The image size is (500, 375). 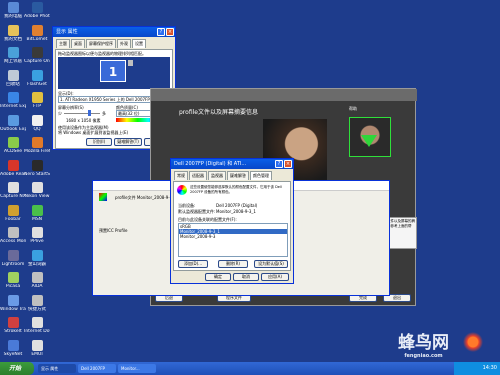 What do you see at coordinates (13, 190) in the screenshot?
I see `desktop-icon: Capture NX` at bounding box center [13, 190].